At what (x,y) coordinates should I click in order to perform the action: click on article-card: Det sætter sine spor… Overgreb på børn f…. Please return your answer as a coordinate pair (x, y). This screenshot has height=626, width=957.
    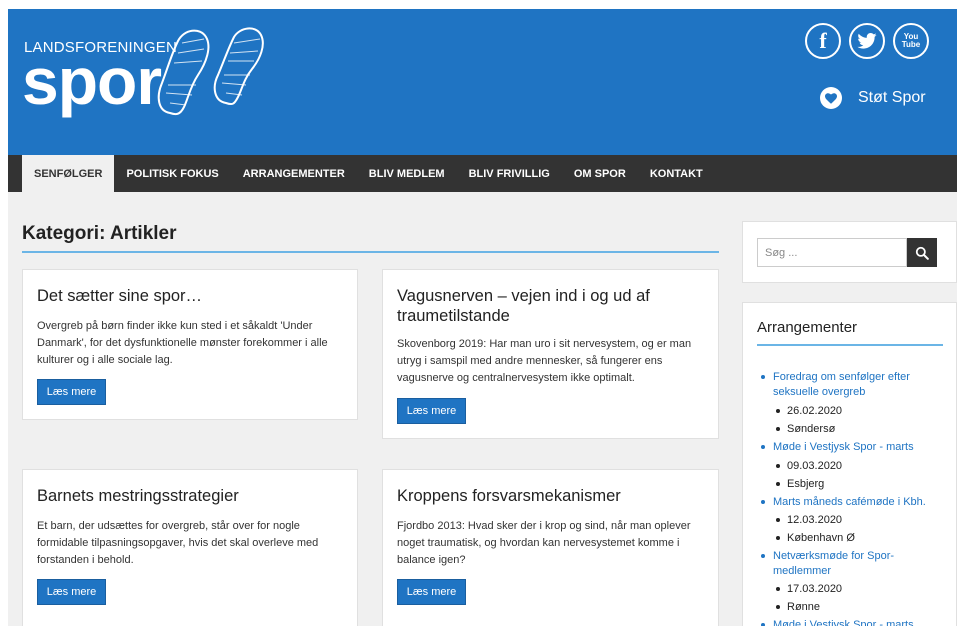
    Looking at the image, I should click on (190, 344).